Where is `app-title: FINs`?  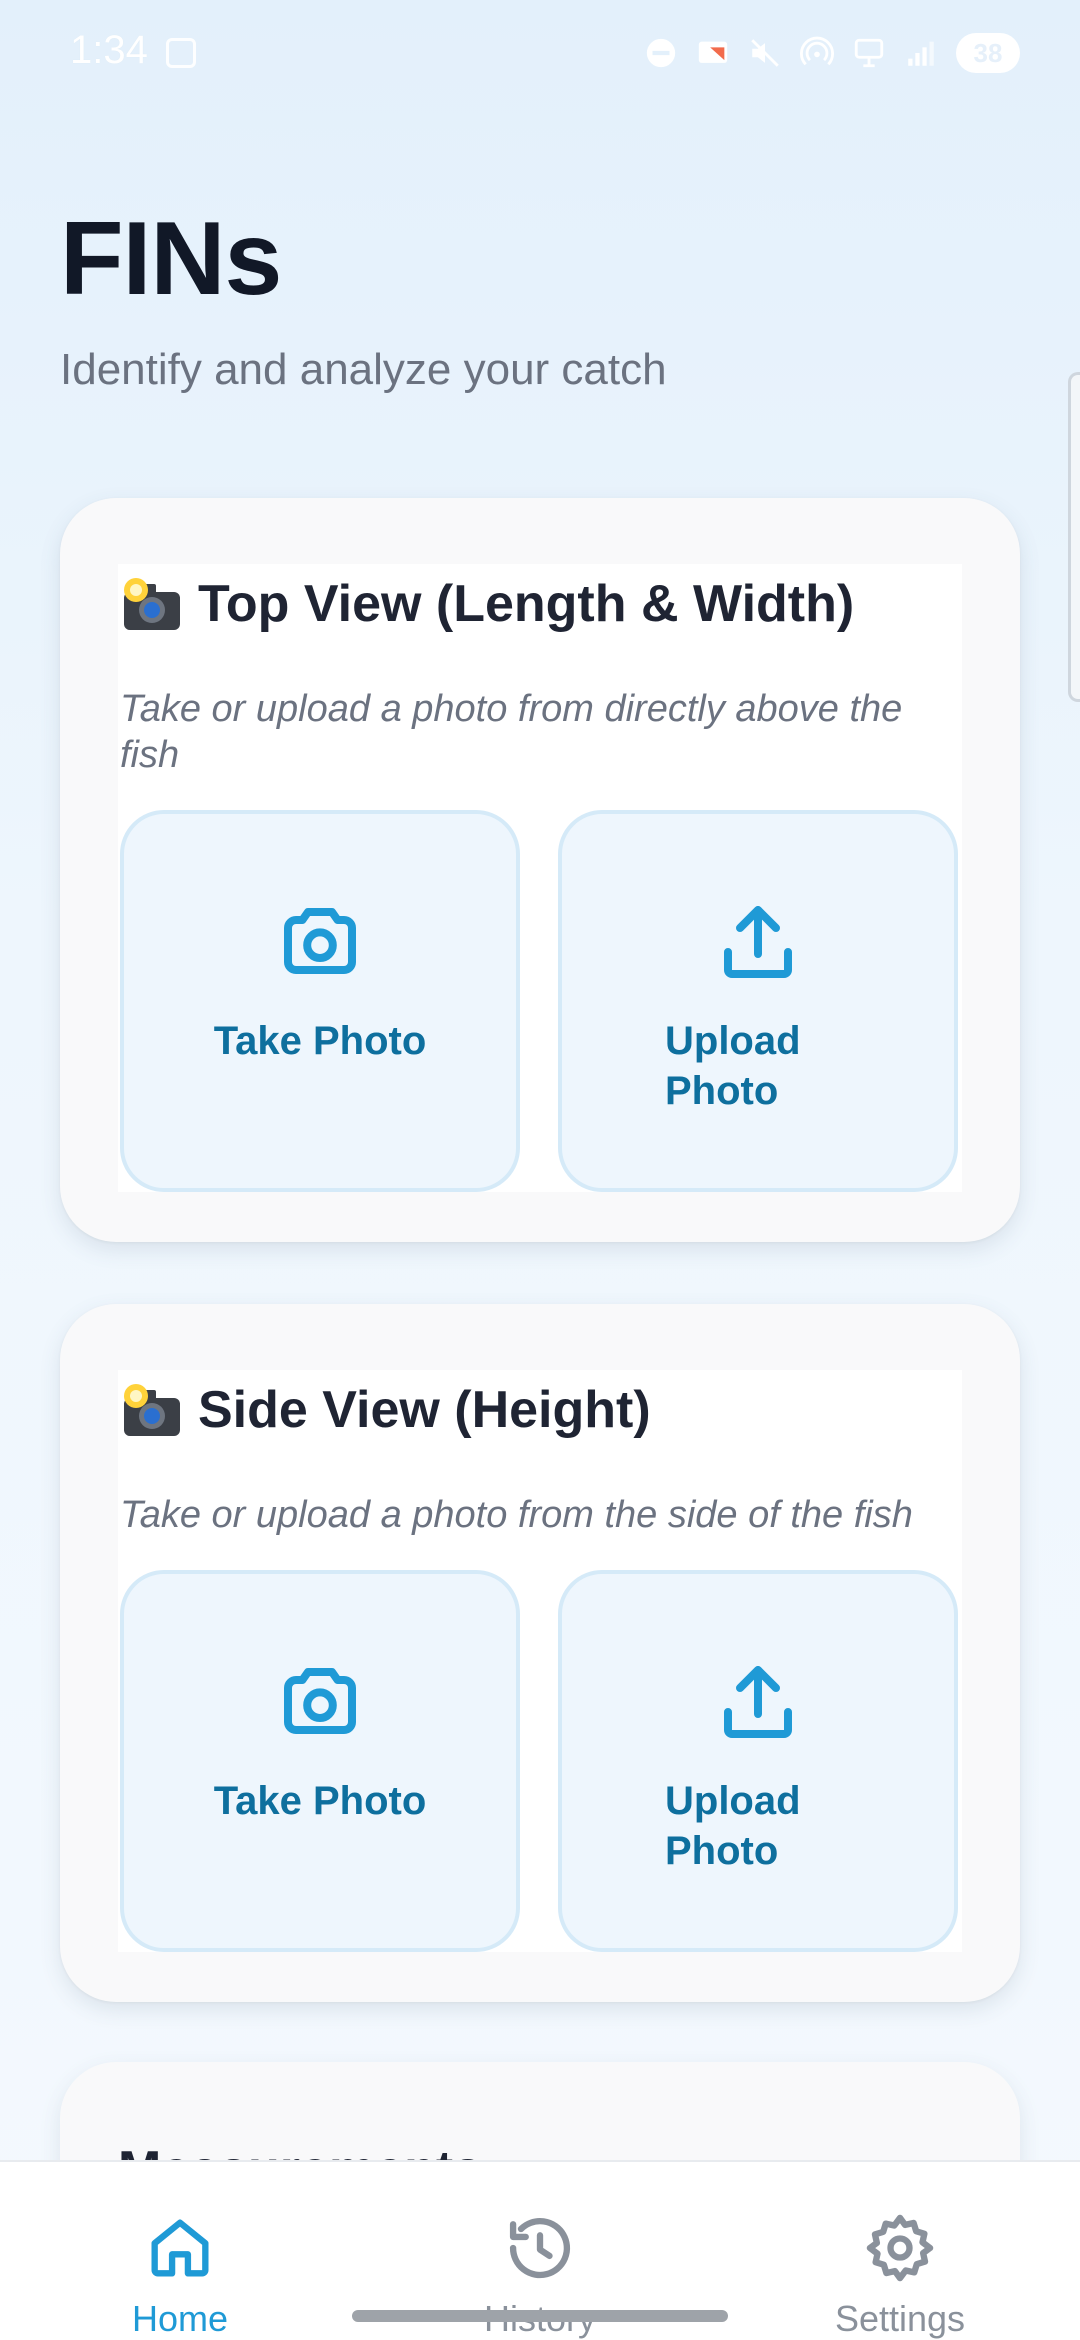 app-title: FINs is located at coordinates (171, 259).